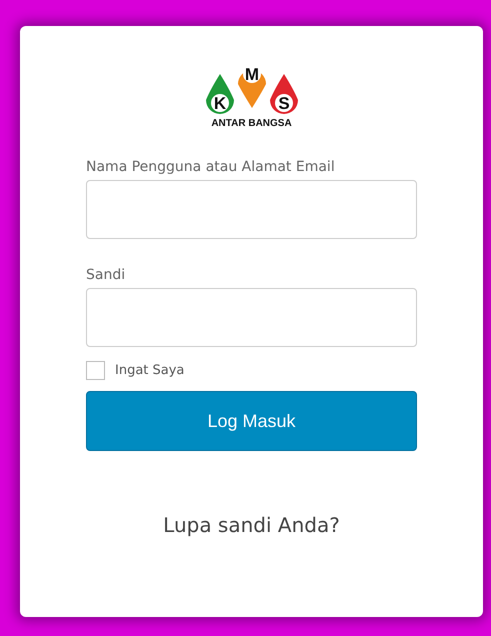 The width and height of the screenshot is (491, 636). I want to click on login-button: Log Masuk, so click(251, 421).